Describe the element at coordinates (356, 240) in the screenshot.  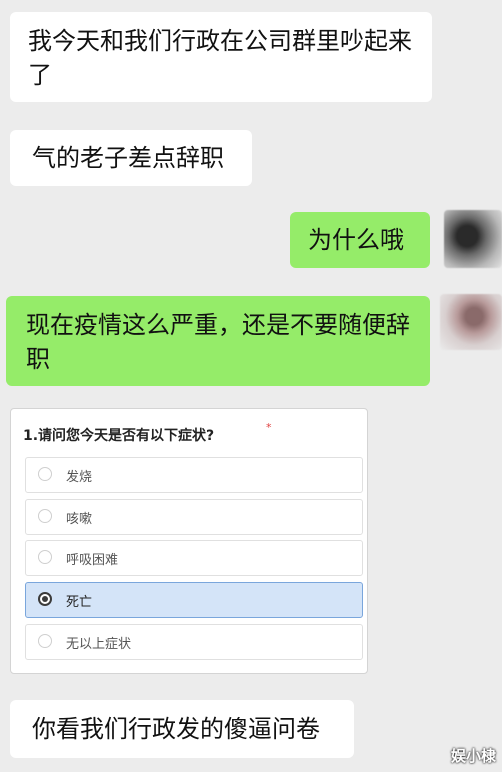
I see `message-text: 为什么哦` at that location.